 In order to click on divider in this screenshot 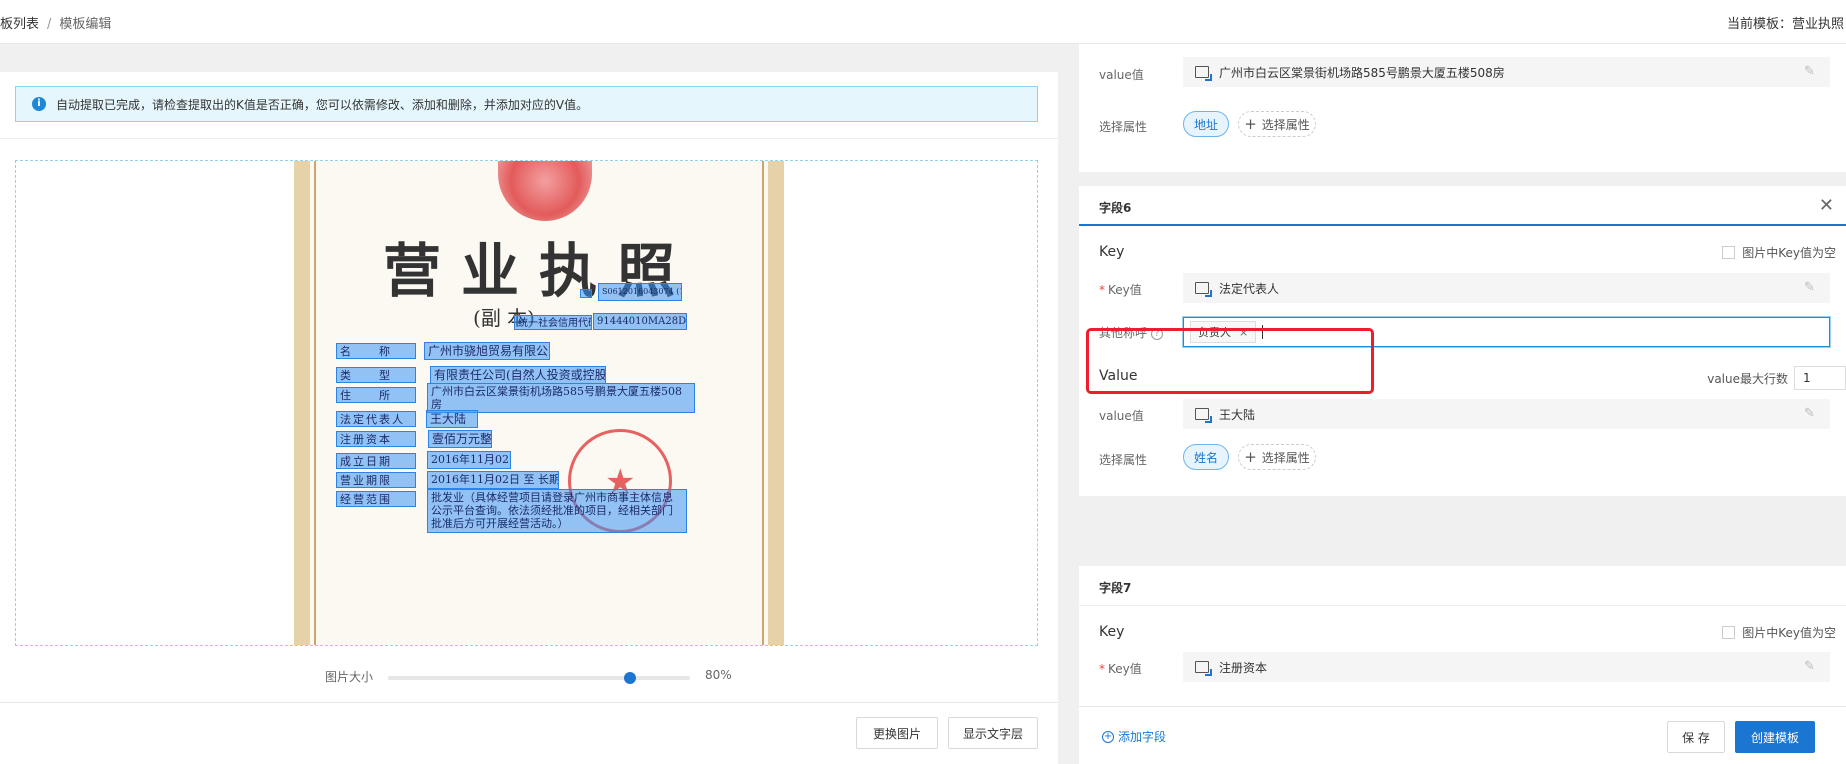, I will do `click(529, 138)`.